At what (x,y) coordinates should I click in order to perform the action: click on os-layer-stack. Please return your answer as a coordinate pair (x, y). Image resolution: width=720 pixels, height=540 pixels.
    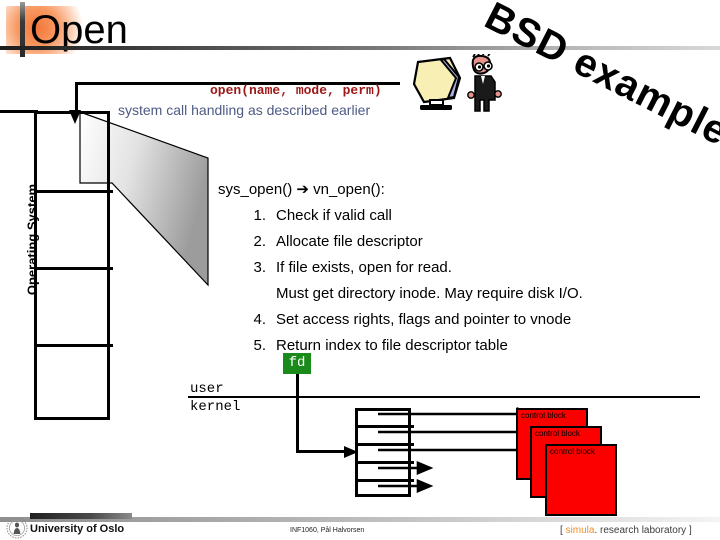
    Looking at the image, I should click on (73, 265).